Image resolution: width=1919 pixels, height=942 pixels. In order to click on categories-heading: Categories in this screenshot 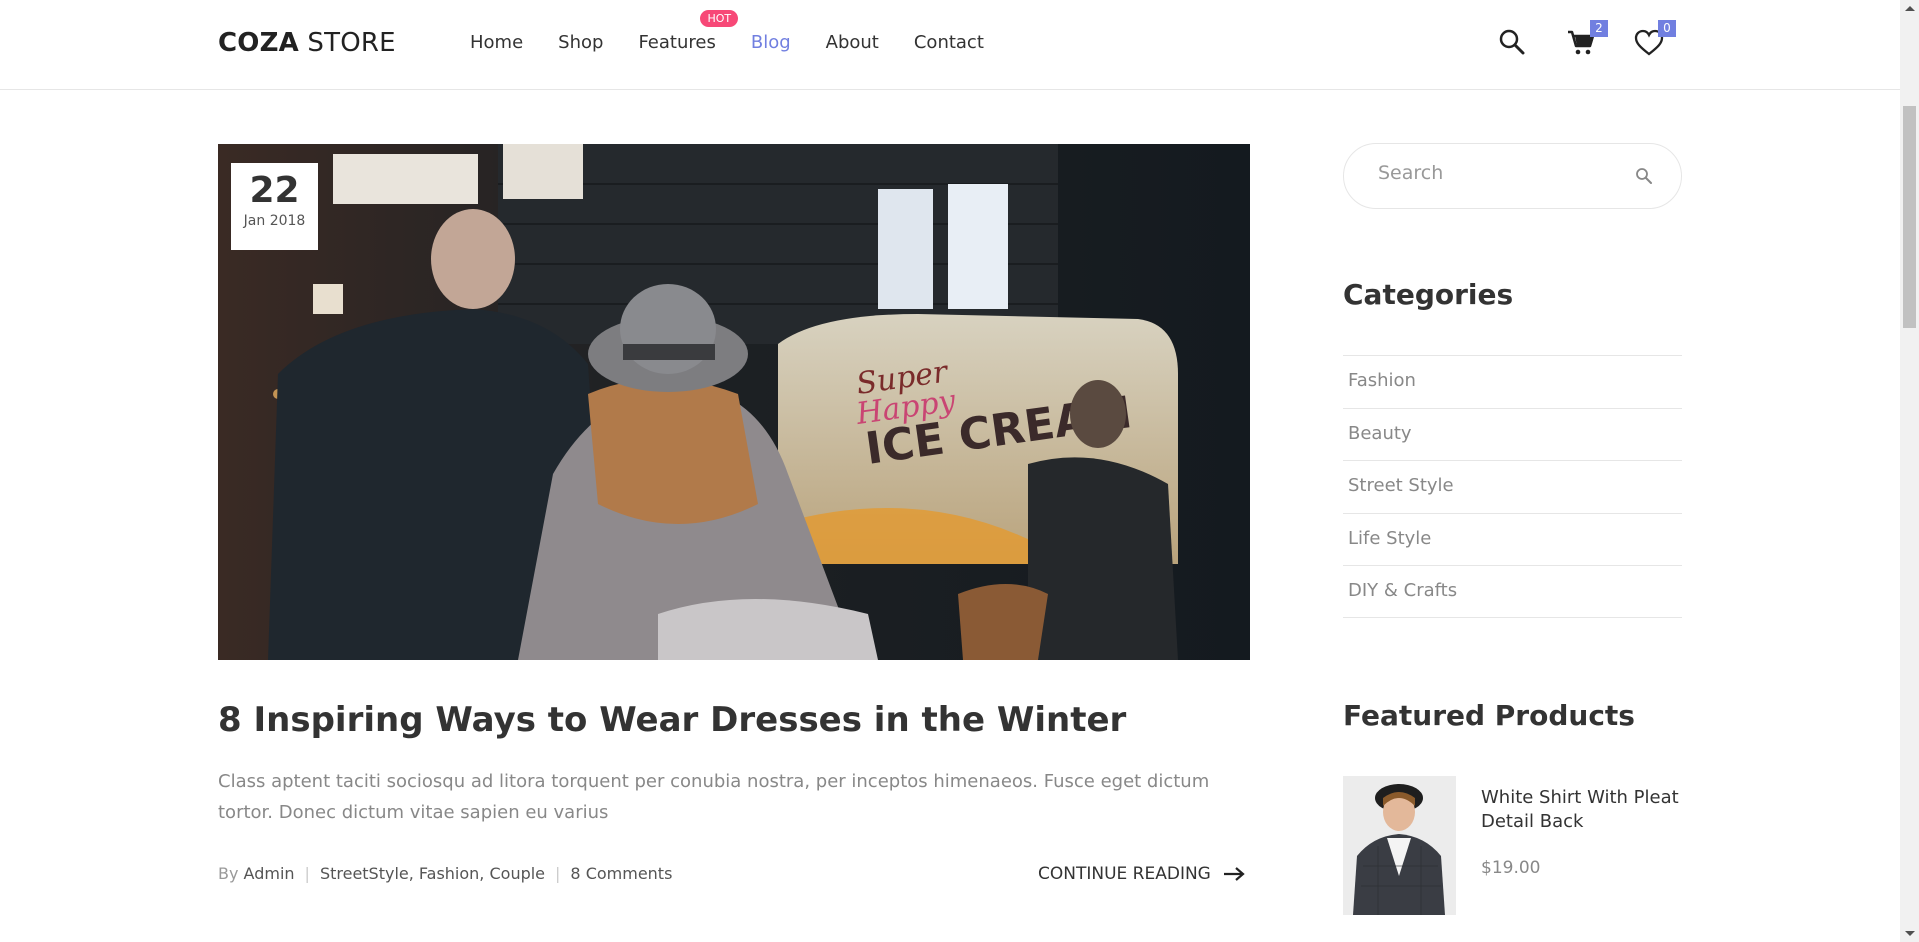, I will do `click(1428, 294)`.